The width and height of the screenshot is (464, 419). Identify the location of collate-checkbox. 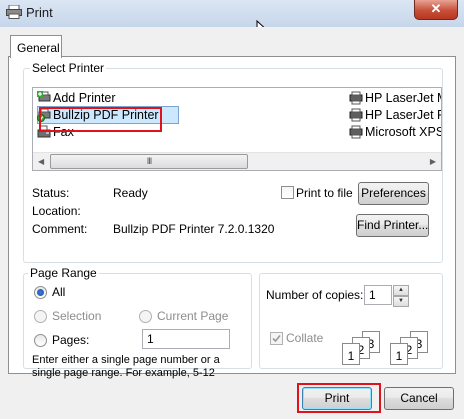
(276, 338).